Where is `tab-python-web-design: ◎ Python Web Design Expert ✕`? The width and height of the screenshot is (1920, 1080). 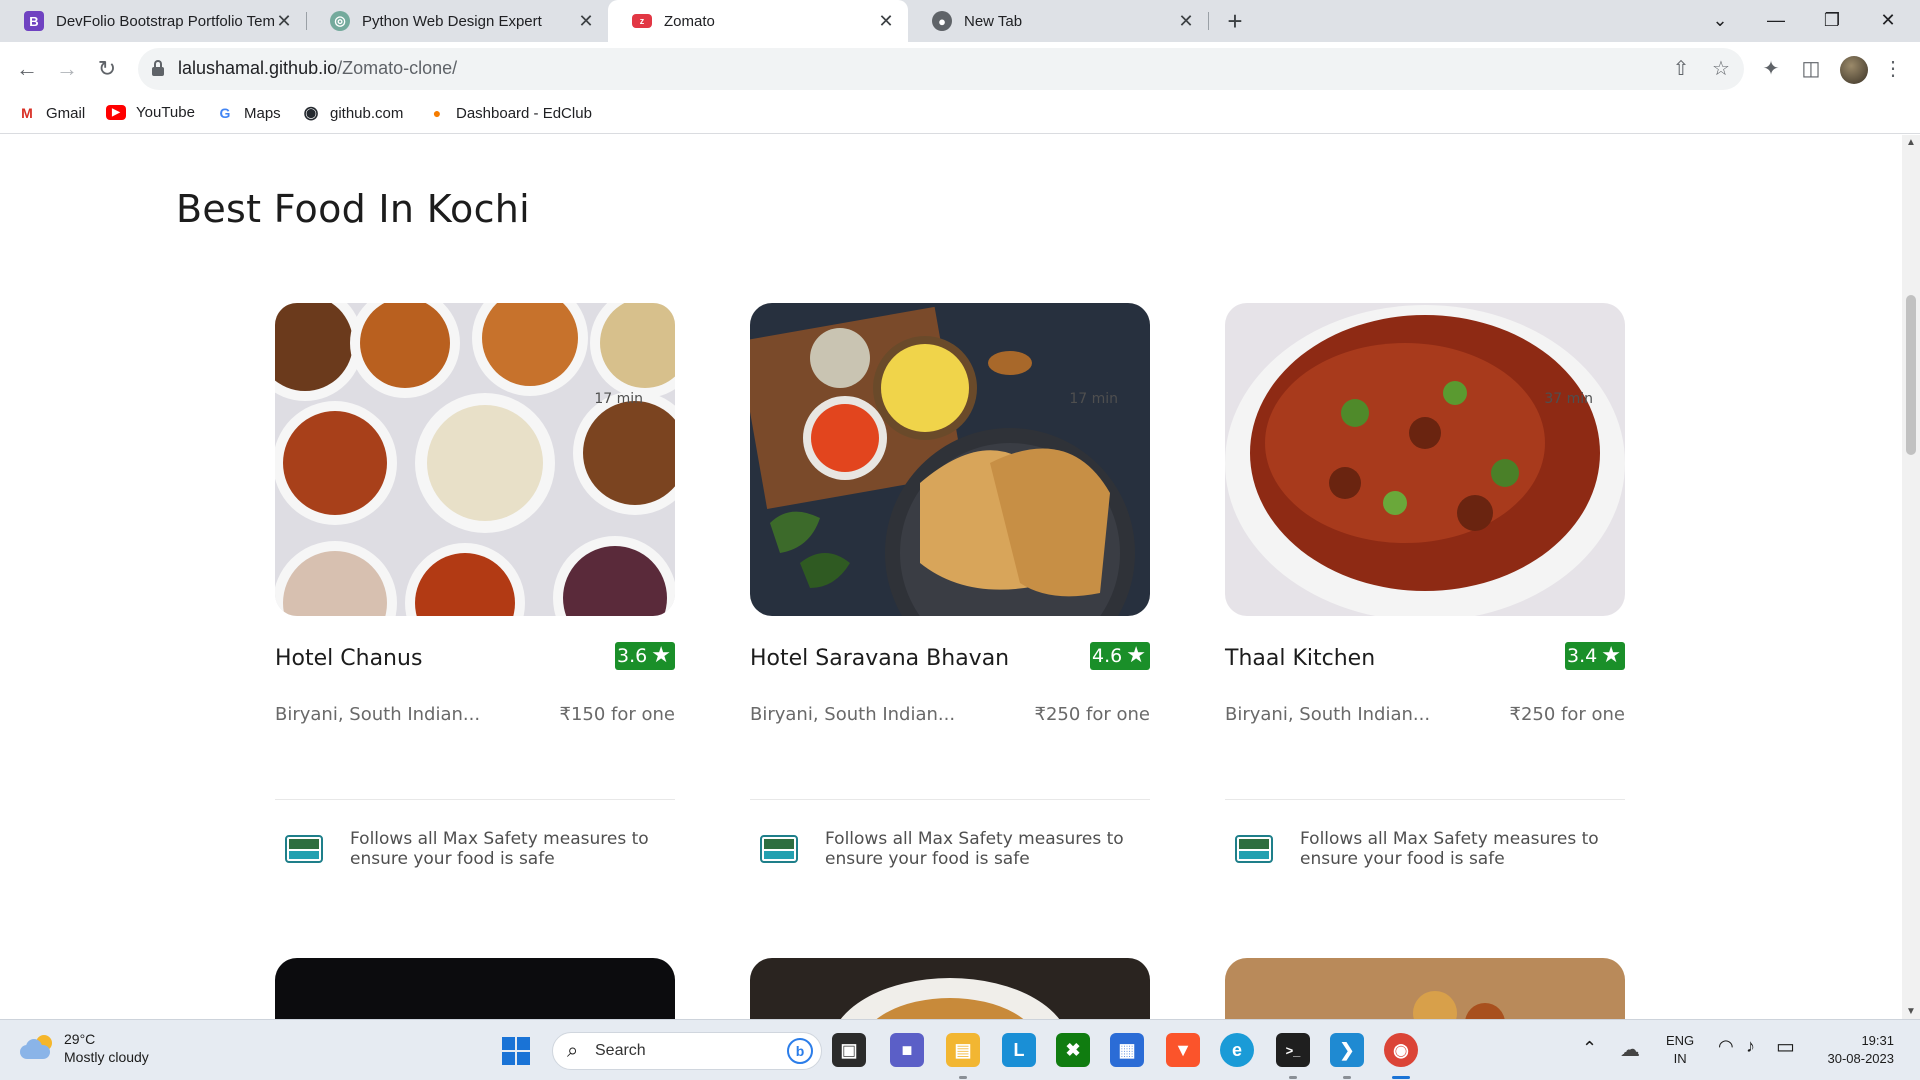
tab-python-web-design: ◎ Python Web Design Expert ✕ is located at coordinates (457, 21).